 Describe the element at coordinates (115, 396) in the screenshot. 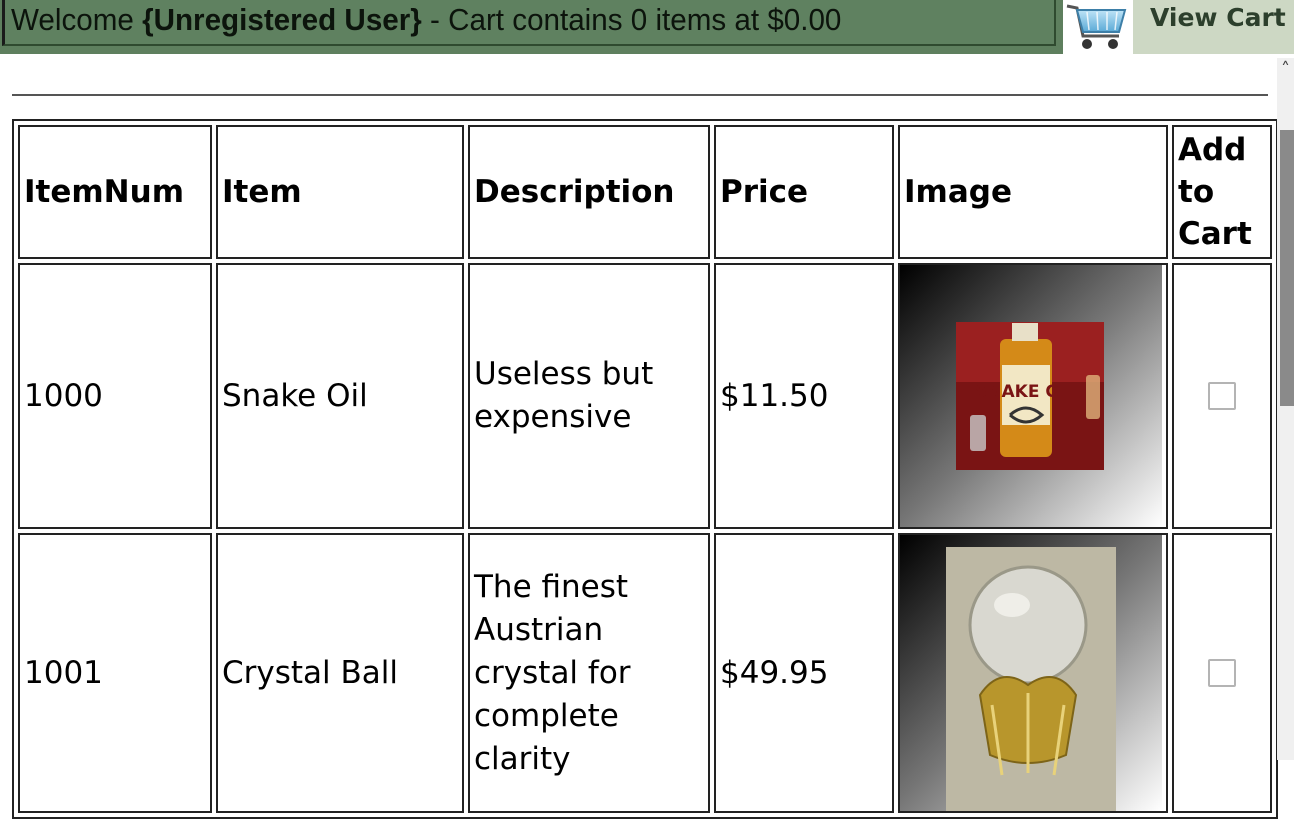

I see `cell-itemnum: 1000` at that location.